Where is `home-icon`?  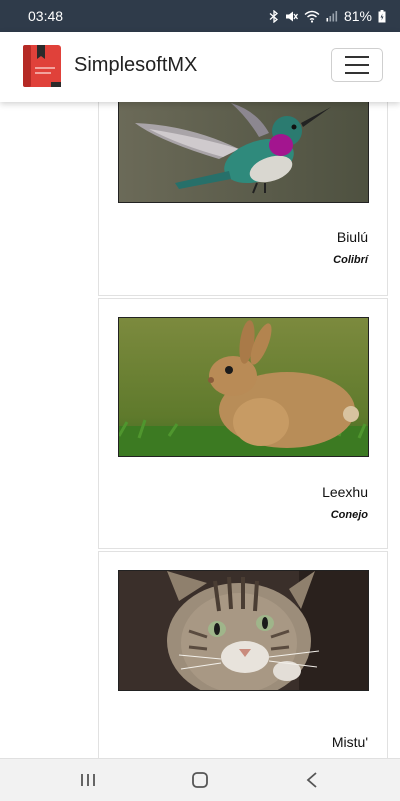 home-icon is located at coordinates (200, 780).